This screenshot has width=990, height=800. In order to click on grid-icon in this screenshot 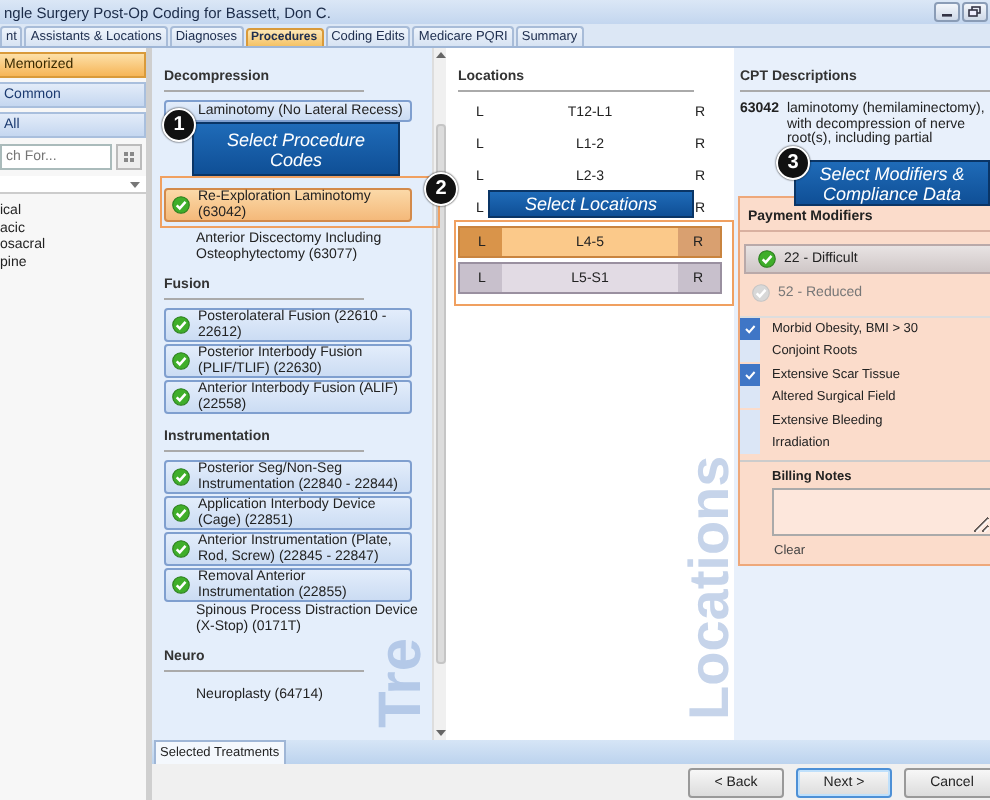, I will do `click(129, 157)`.